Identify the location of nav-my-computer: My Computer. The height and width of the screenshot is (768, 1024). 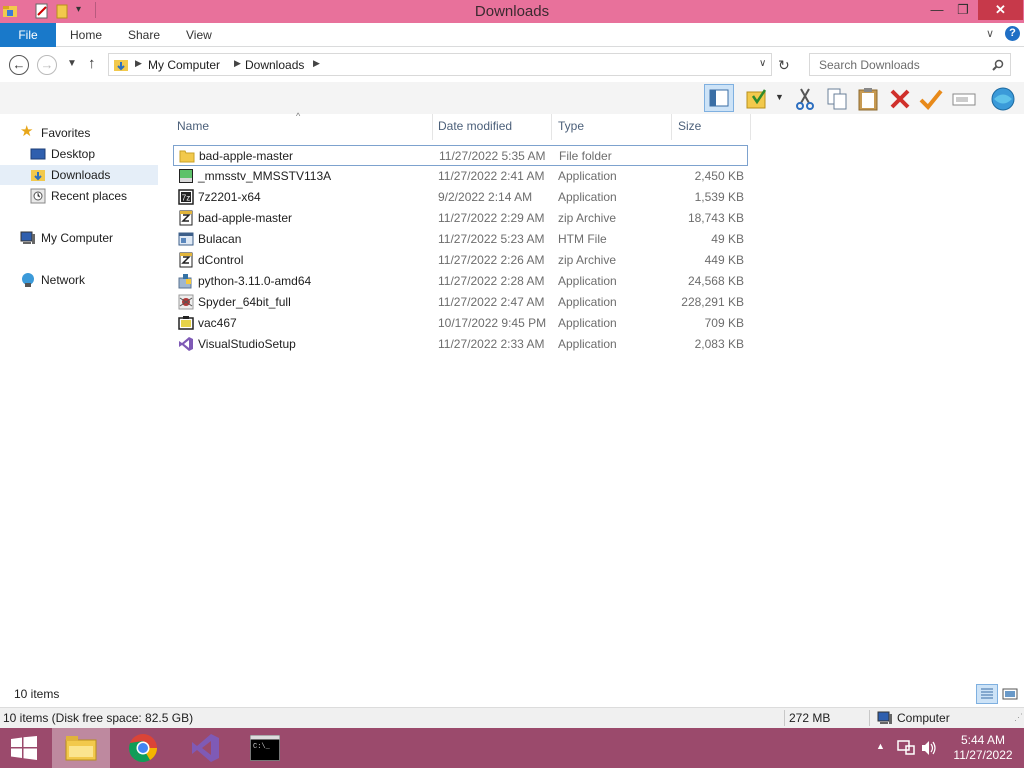
(79, 238).